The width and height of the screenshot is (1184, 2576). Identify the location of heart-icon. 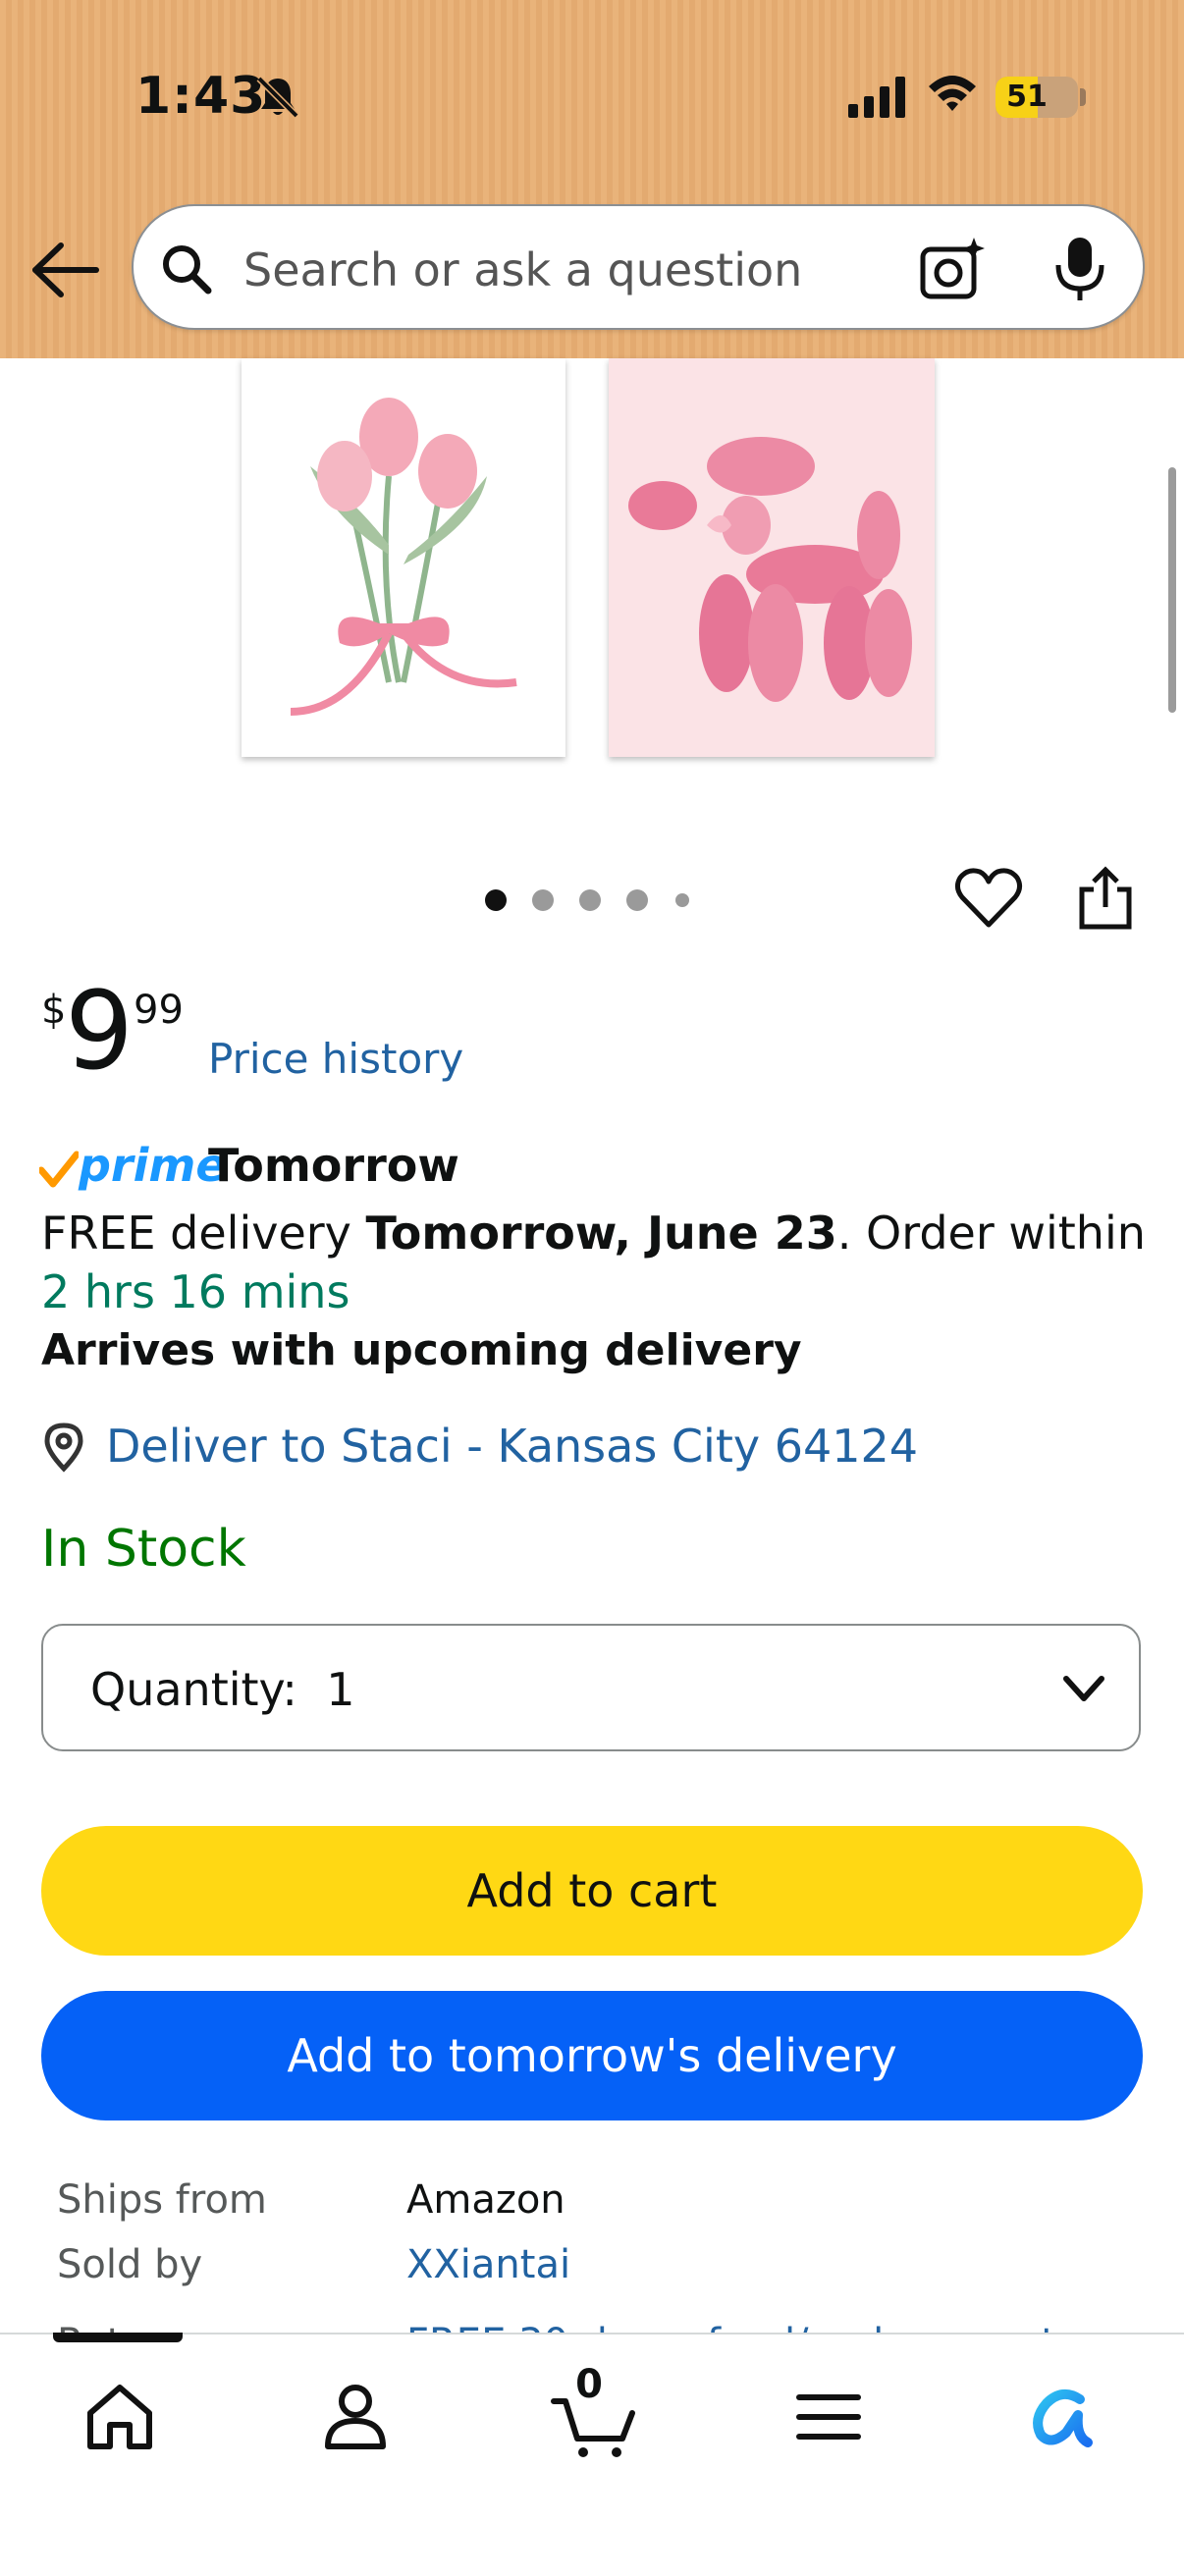
(989, 898).